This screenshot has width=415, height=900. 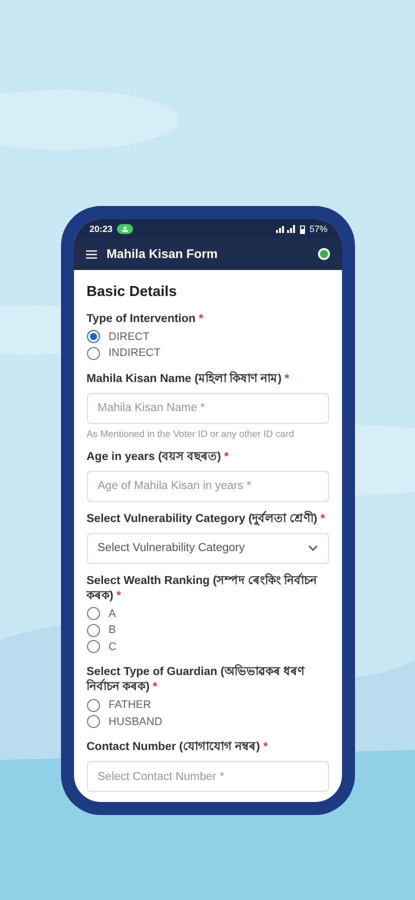 What do you see at coordinates (303, 229) in the screenshot?
I see `battery-icon` at bounding box center [303, 229].